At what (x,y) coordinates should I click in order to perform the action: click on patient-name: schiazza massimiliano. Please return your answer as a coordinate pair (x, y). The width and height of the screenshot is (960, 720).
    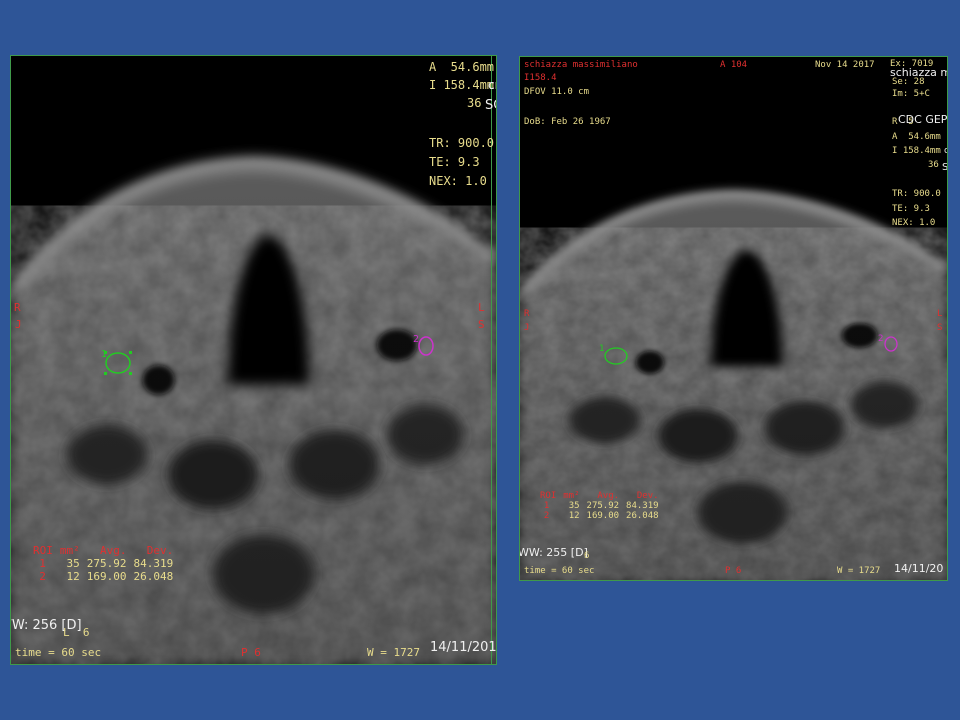
    Looking at the image, I should click on (581, 65).